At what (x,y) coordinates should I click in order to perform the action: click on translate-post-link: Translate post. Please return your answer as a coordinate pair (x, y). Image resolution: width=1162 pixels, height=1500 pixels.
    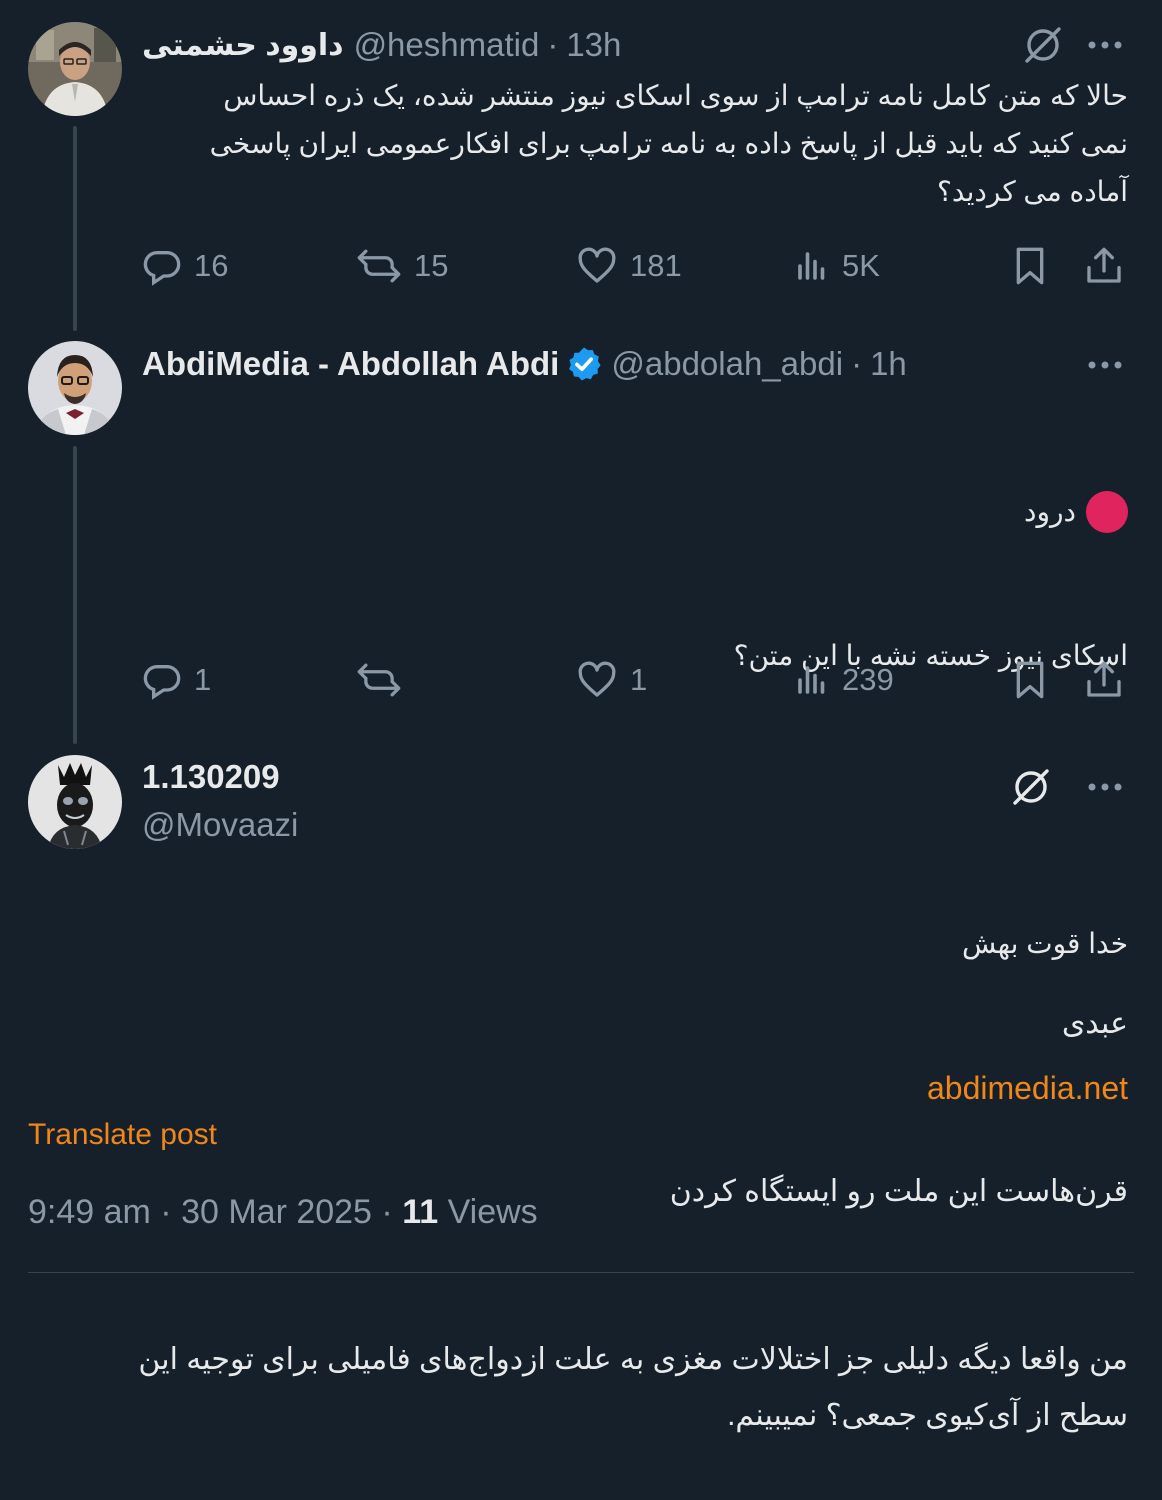
    Looking at the image, I should click on (122, 1135).